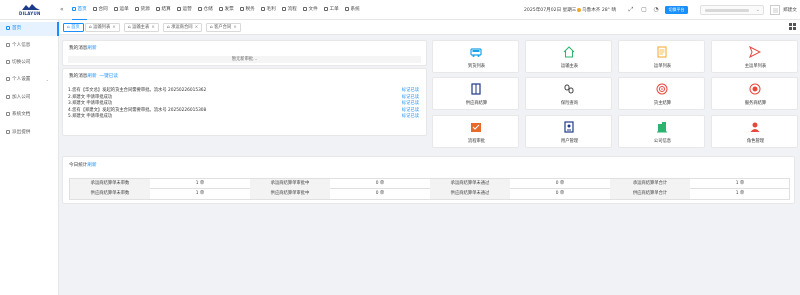 The width and height of the screenshot is (800, 295). I want to click on fullscreen-icon: ⤢, so click(631, 10).